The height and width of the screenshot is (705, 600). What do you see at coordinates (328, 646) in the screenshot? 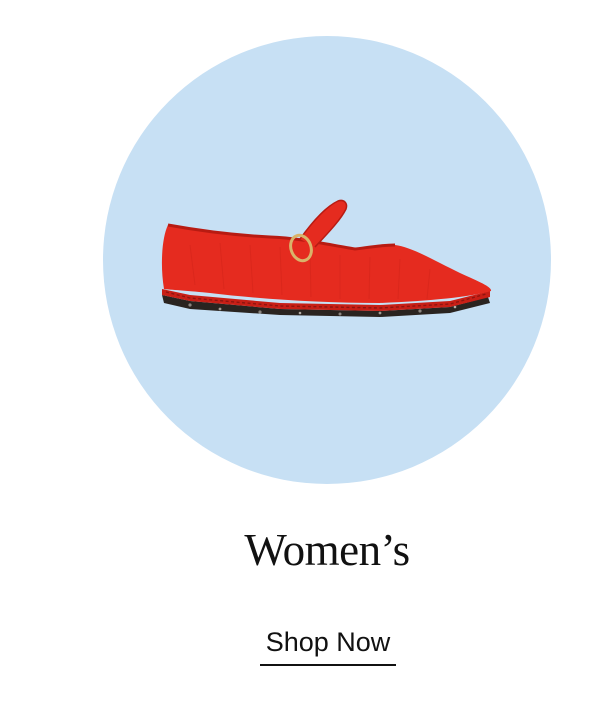
I see `shop-now-link: Shop Now` at bounding box center [328, 646].